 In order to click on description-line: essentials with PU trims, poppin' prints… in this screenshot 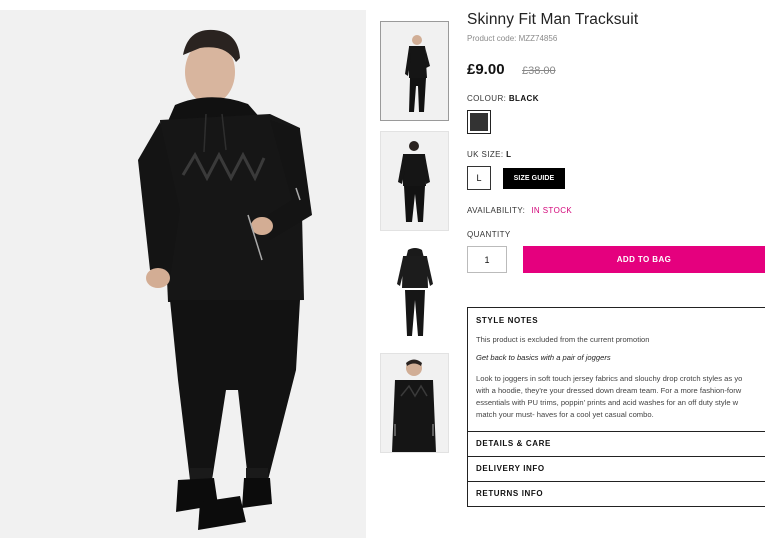, I will do `click(607, 402)`.